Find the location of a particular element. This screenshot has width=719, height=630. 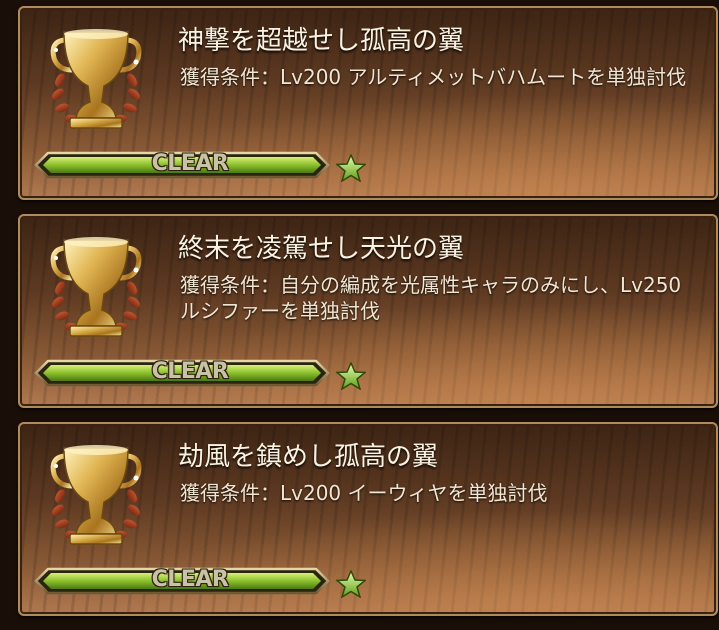

achievement-condition: 獲得条件：Lv200 アルティメットバハムートを単独討伐 is located at coordinates (441, 77).